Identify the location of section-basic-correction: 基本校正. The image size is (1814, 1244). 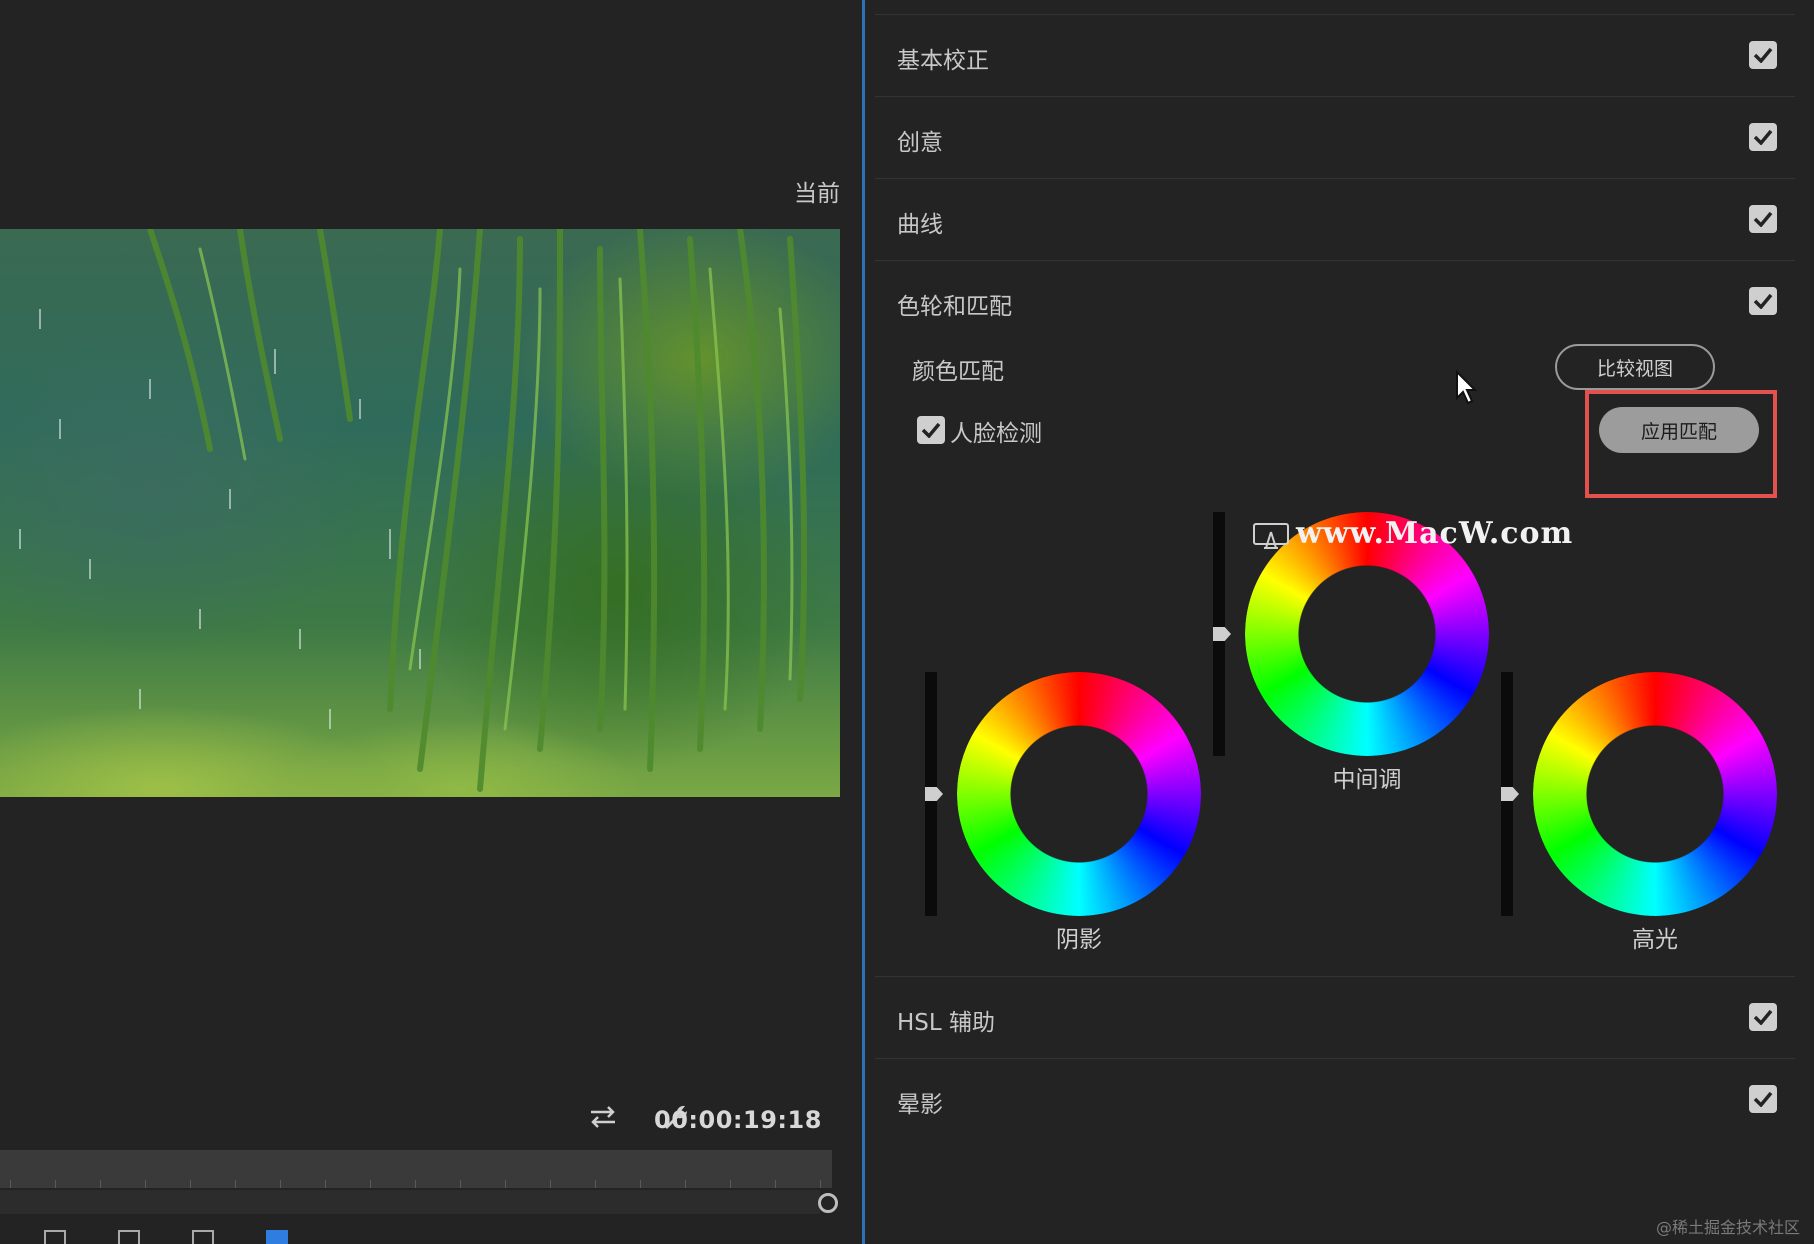
(1335, 55).